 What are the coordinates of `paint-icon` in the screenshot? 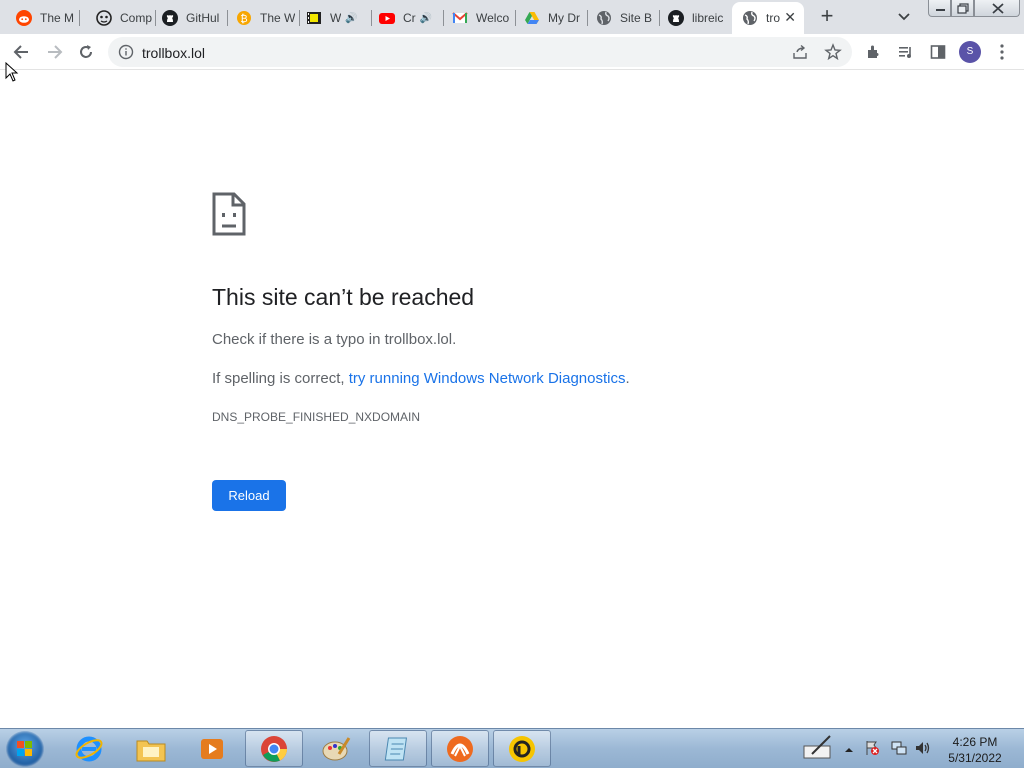 It's located at (336, 748).